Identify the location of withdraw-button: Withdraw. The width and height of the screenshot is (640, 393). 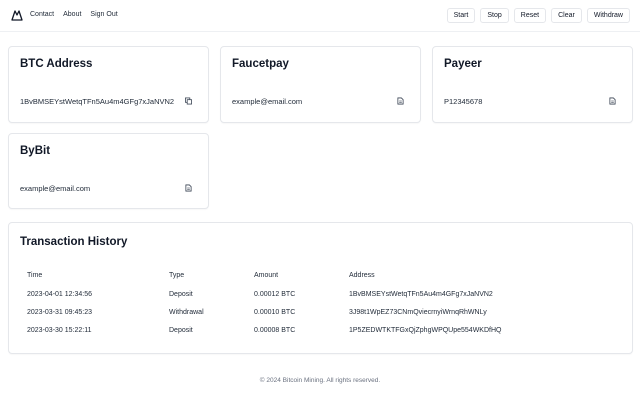
(608, 15).